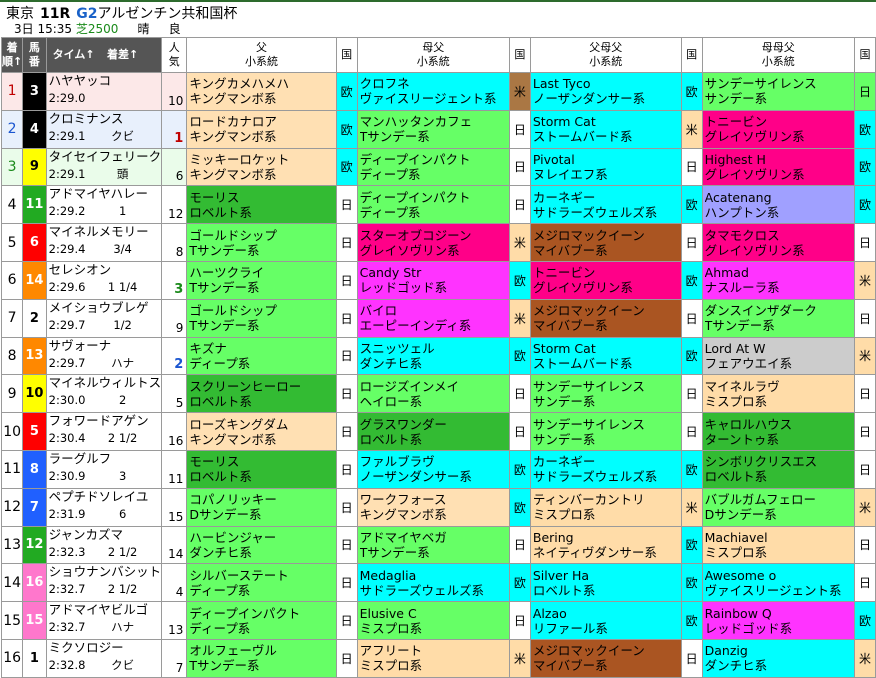 This screenshot has width=876, height=678. Describe the element at coordinates (416, 122) in the screenshot. I see `horse-name: マンハッタンカフェ` at that location.